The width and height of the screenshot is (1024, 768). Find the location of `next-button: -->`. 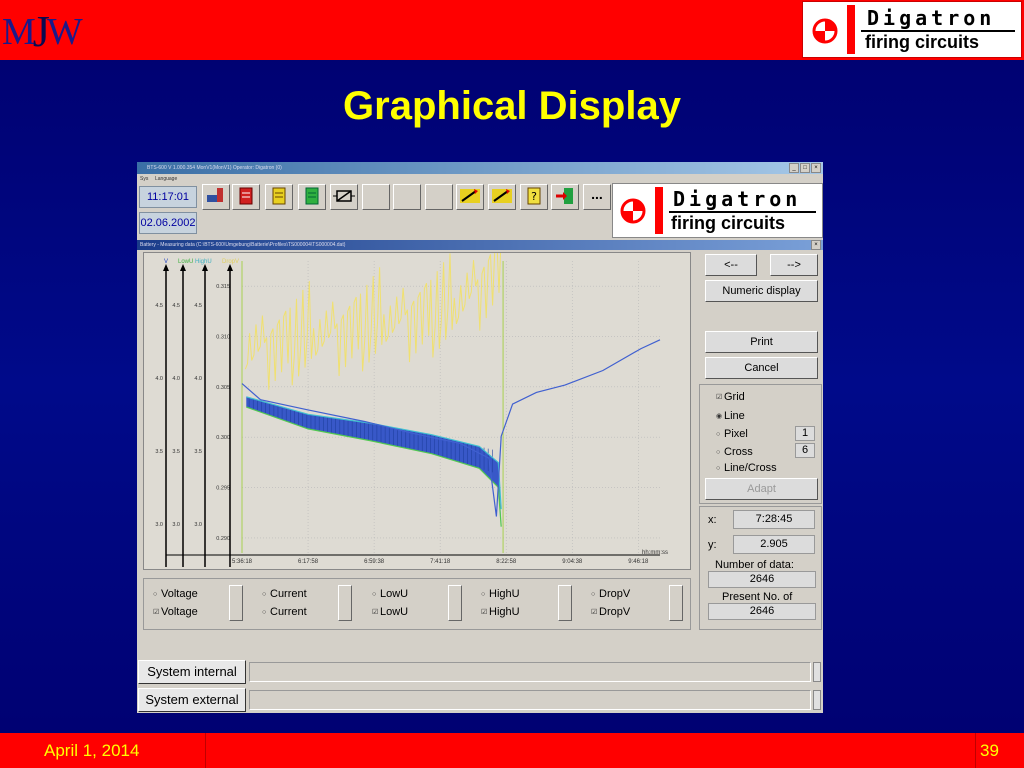

next-button: --> is located at coordinates (794, 265).